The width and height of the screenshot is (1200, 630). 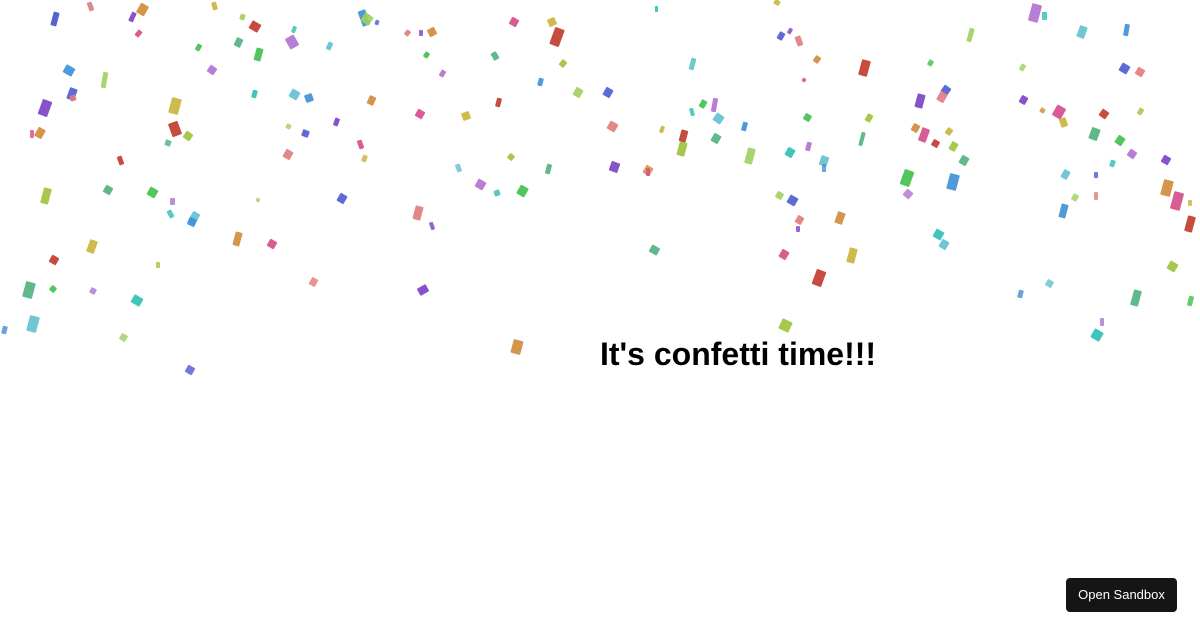 I want to click on open-sandbox-button: Open Sandbox, so click(x=1121, y=595).